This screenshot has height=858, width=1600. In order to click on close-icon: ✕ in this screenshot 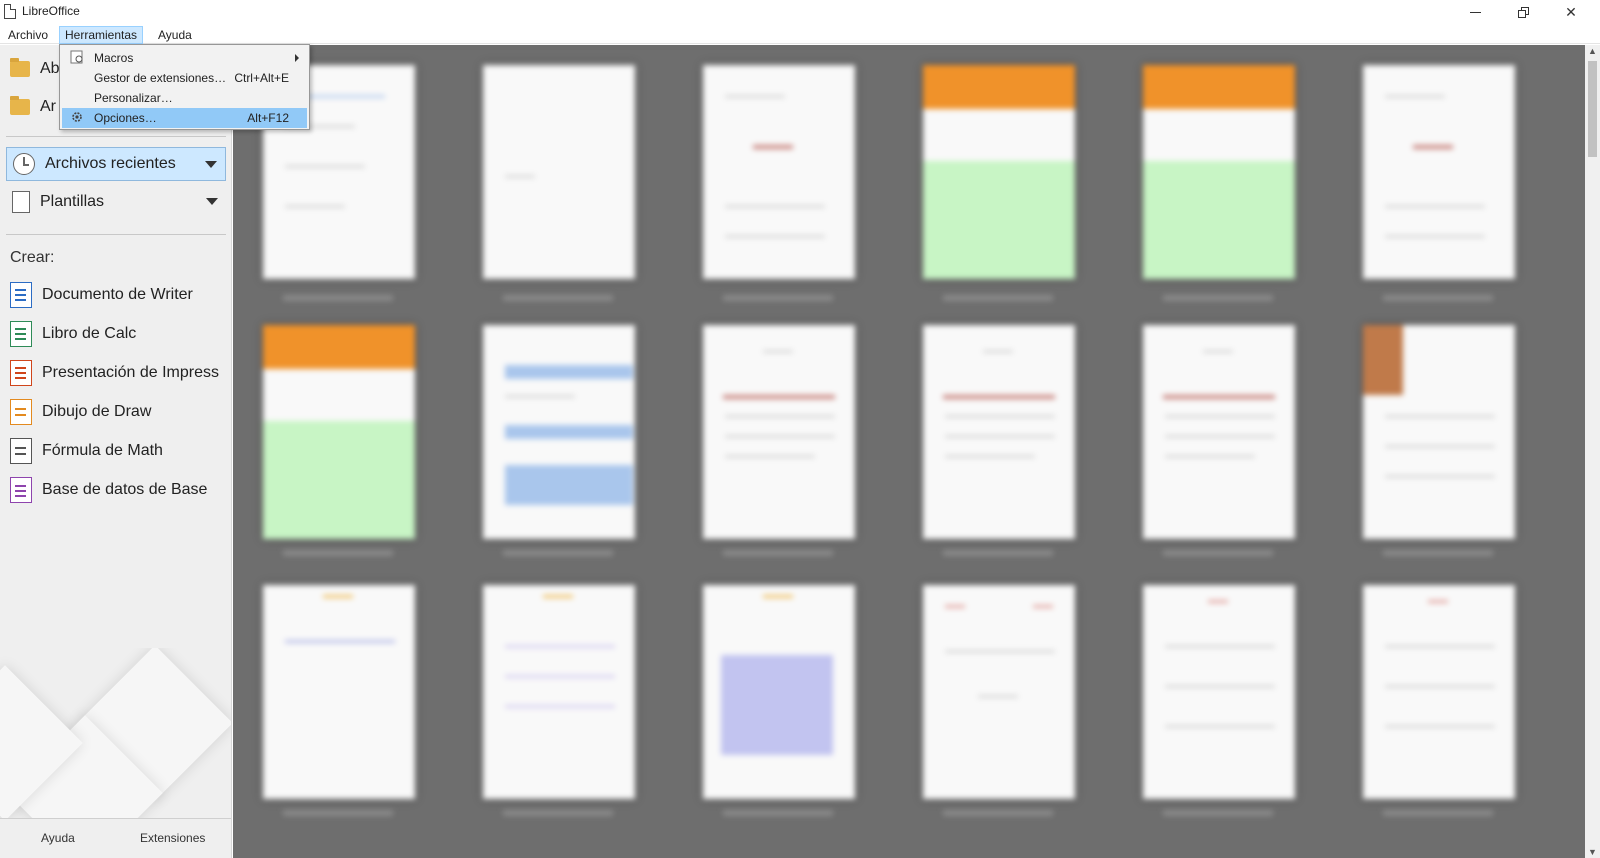, I will do `click(1571, 11)`.